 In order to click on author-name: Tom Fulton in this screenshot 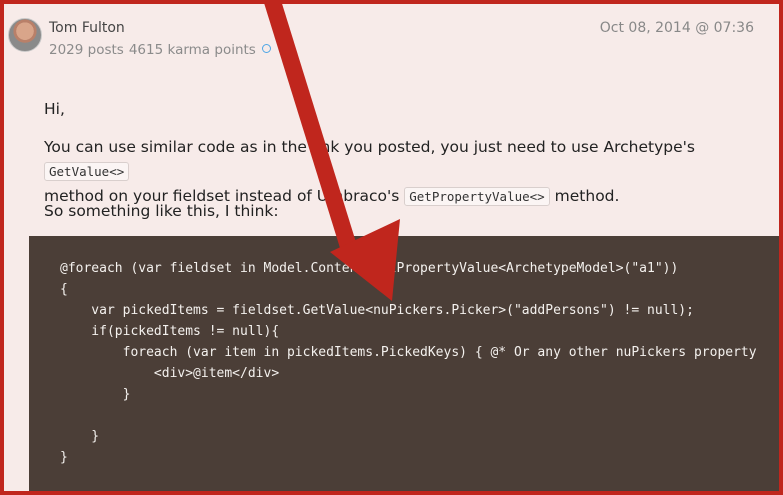, I will do `click(87, 28)`.